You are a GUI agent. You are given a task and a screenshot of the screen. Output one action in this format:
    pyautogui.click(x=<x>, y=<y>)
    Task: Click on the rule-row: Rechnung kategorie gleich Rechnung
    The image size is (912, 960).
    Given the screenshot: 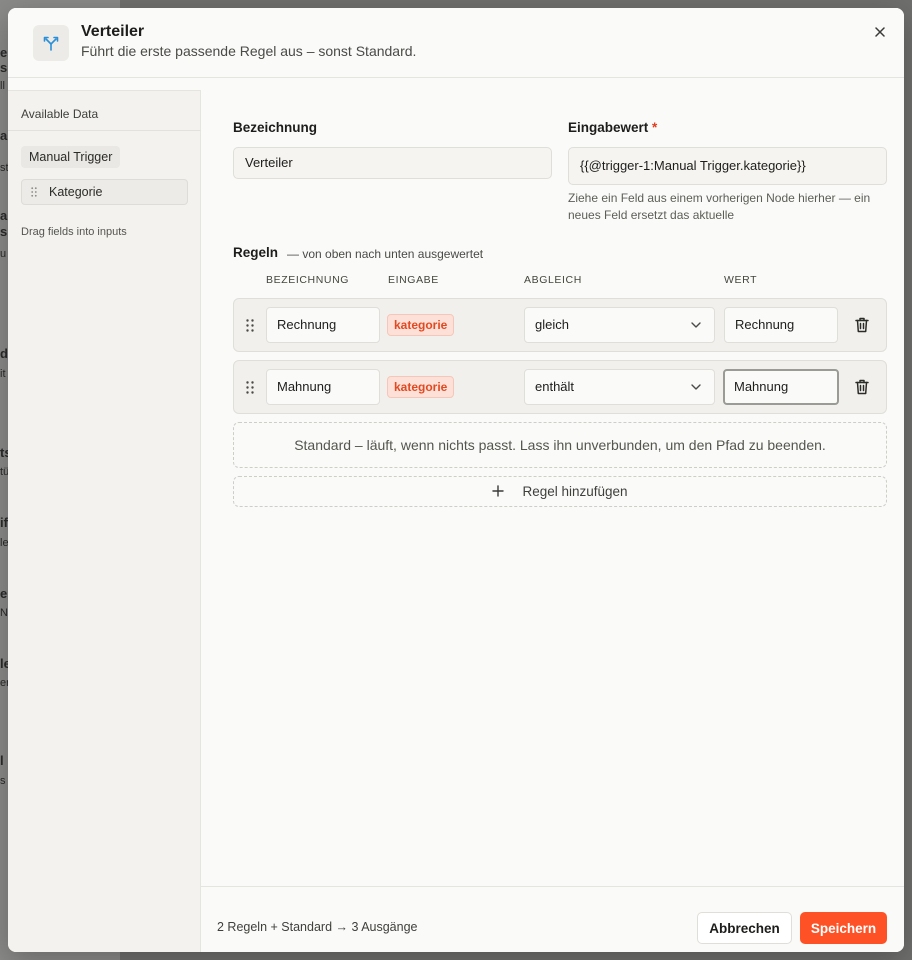 What is the action you would take?
    pyautogui.click(x=560, y=325)
    